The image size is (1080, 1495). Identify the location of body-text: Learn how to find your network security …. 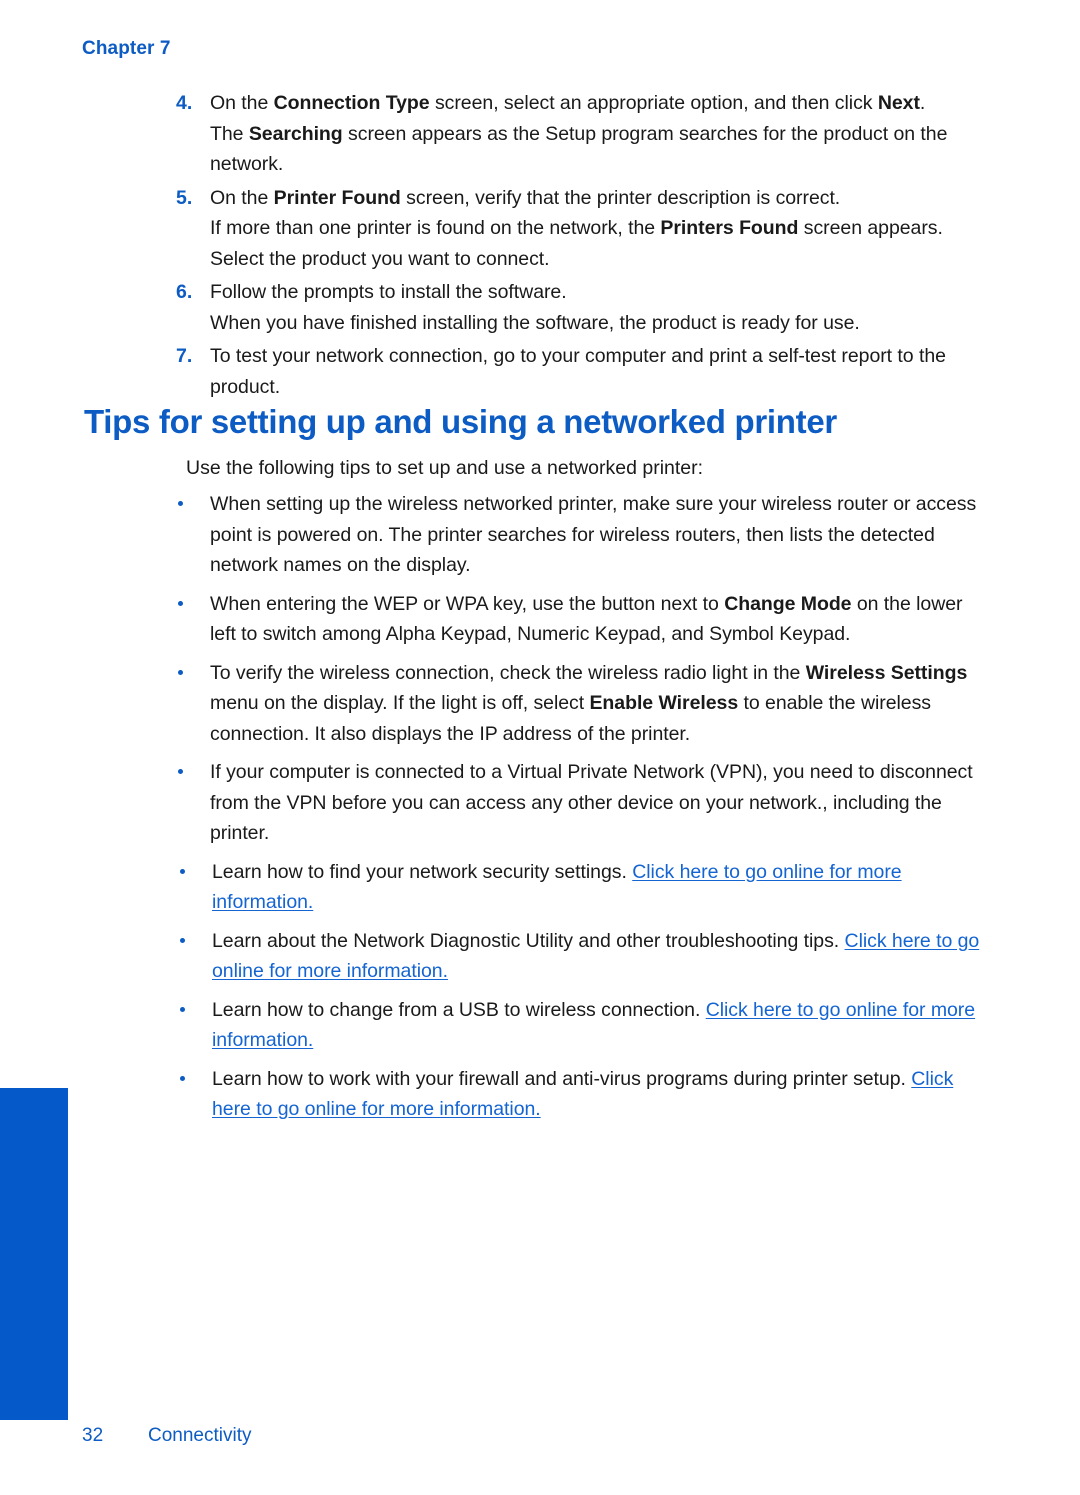
(422, 871).